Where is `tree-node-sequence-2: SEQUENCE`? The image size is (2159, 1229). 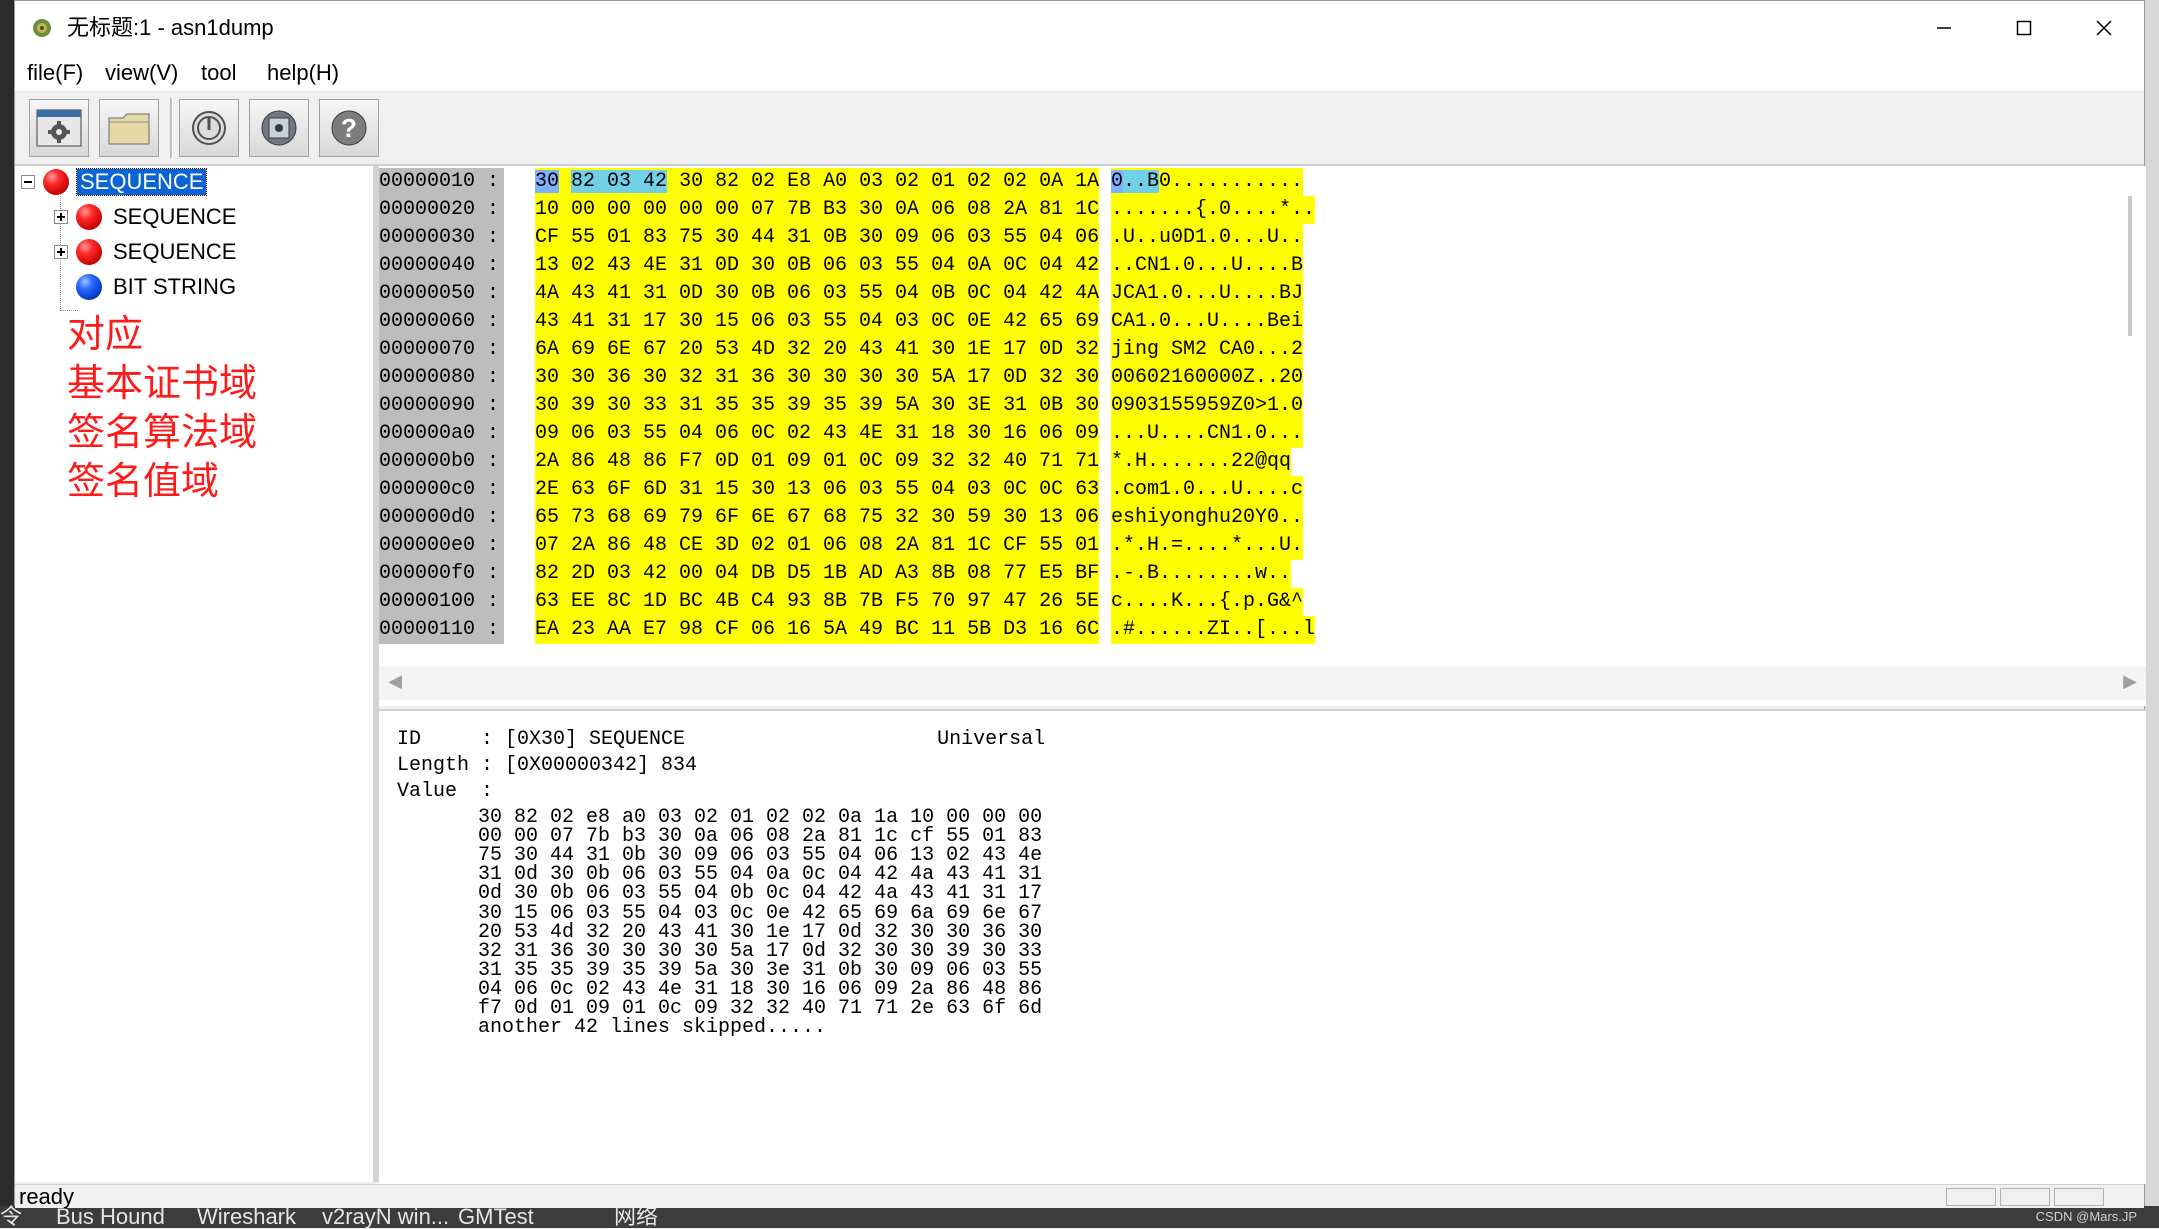 tree-node-sequence-2: SEQUENCE is located at coordinates (146, 252).